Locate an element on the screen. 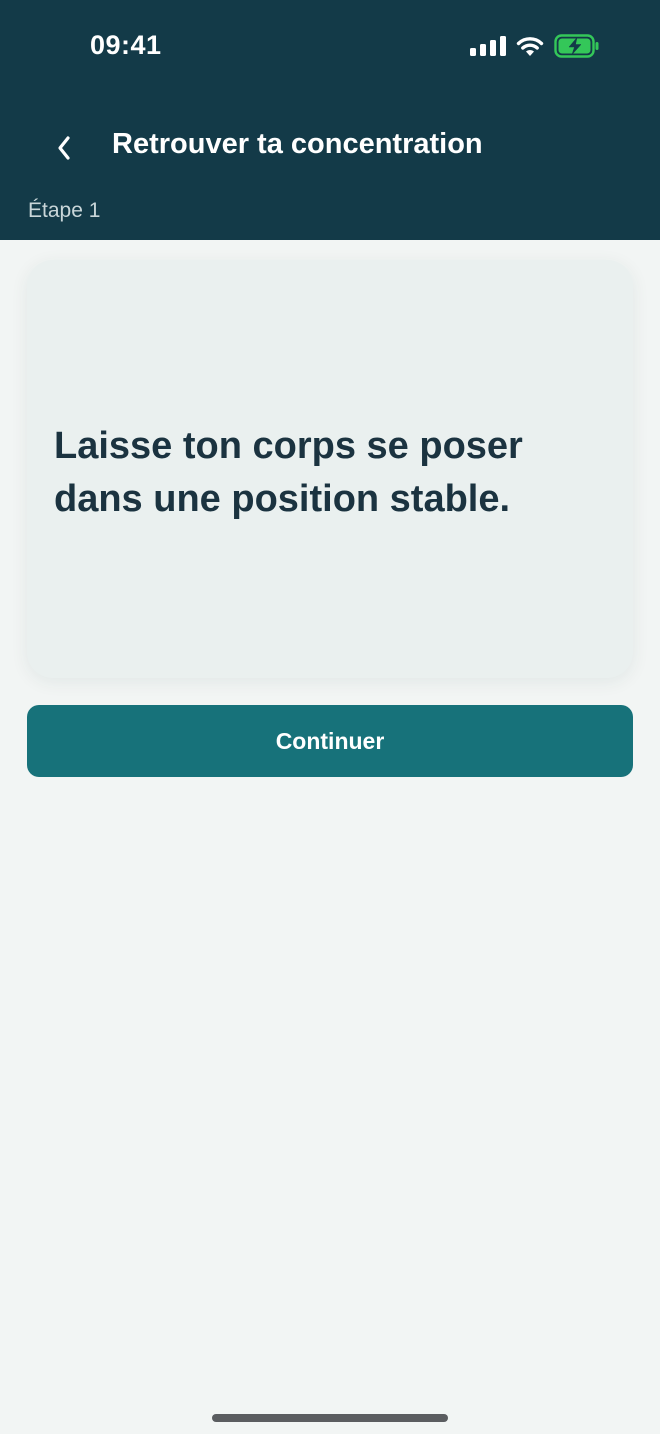 The height and width of the screenshot is (1434, 660). wifi-icon is located at coordinates (530, 46).